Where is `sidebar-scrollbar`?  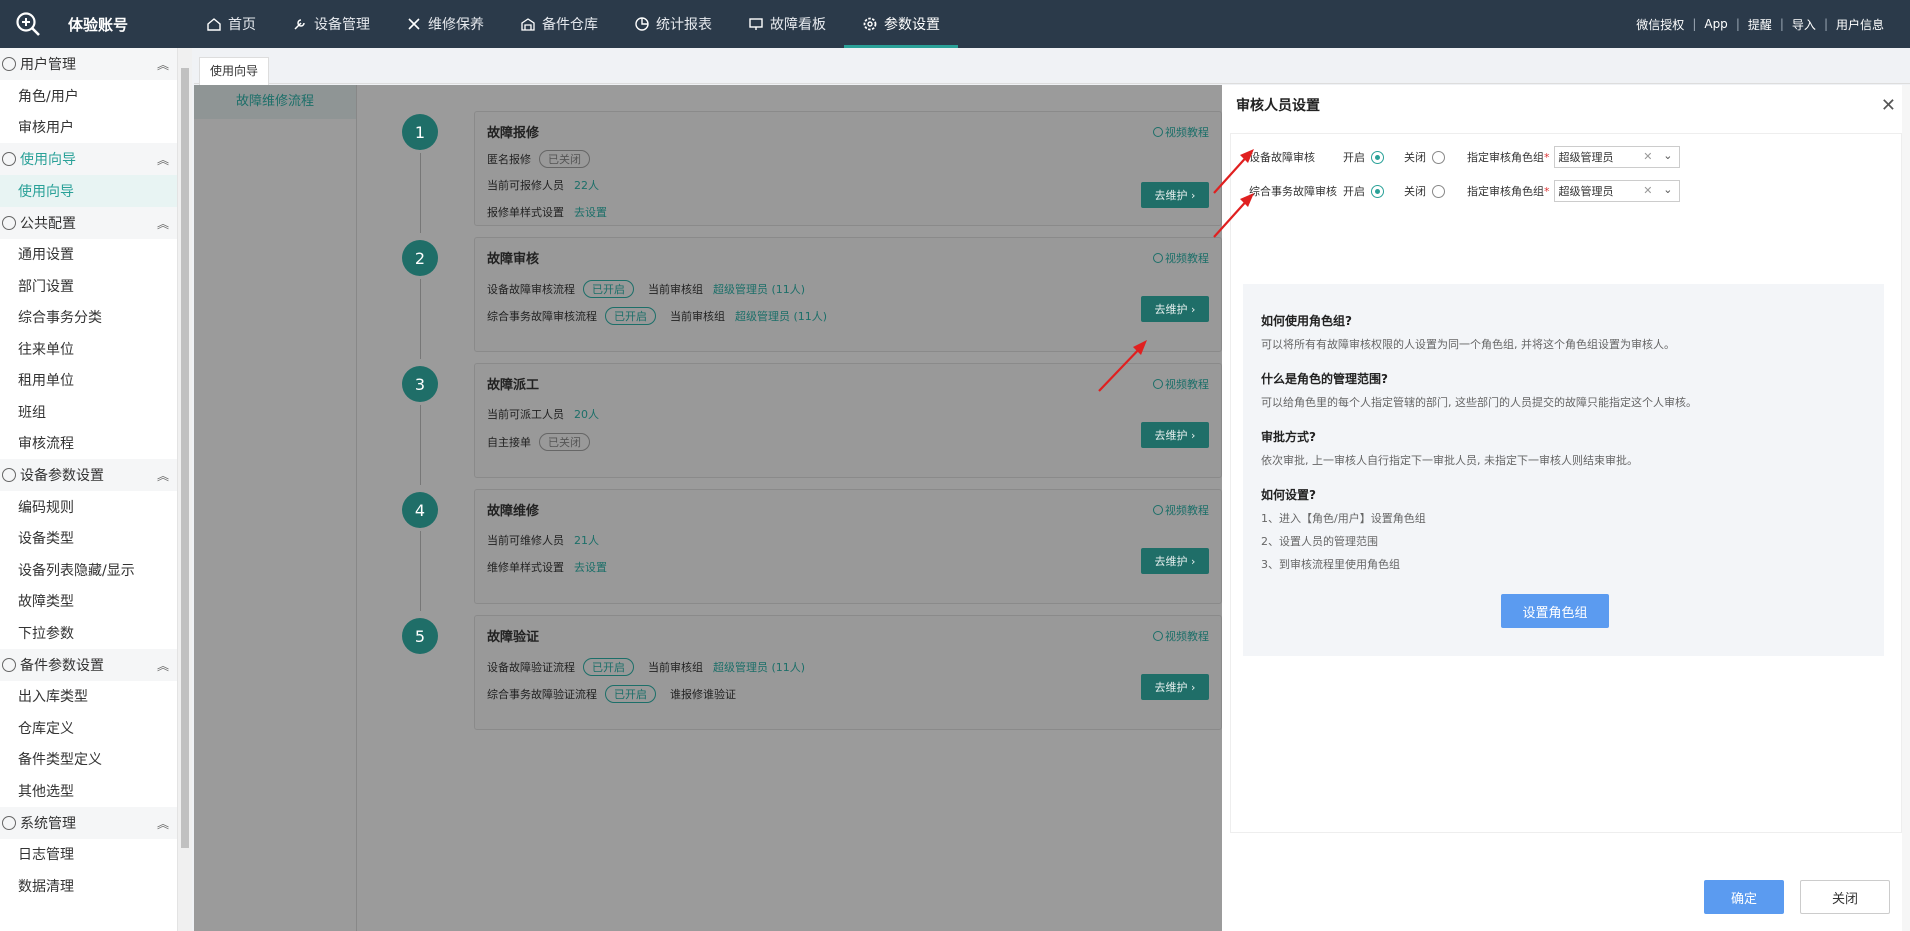
sidebar-scrollbar is located at coordinates (185, 489).